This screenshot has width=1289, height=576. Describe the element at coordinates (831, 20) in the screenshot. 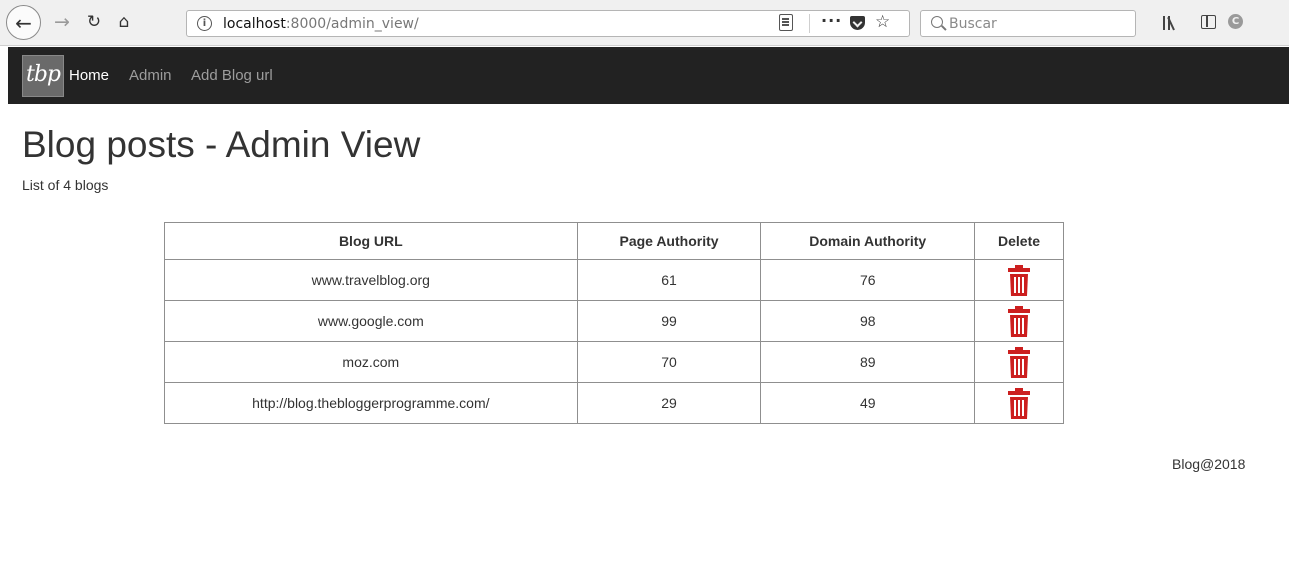

I see `more-actions-icon: ···` at that location.